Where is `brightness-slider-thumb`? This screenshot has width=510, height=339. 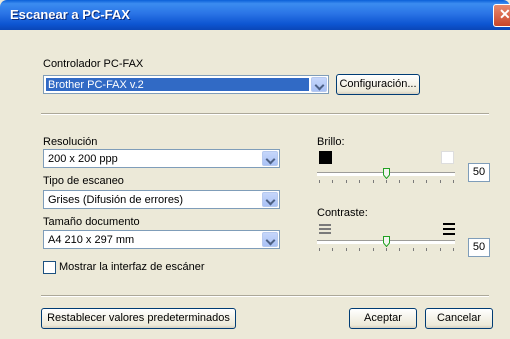
brightness-slider-thumb is located at coordinates (386, 173).